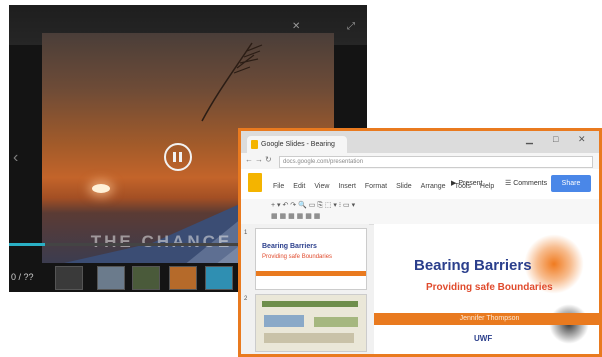 This screenshot has width=602, height=357. I want to click on slide-number: 1, so click(246, 233).